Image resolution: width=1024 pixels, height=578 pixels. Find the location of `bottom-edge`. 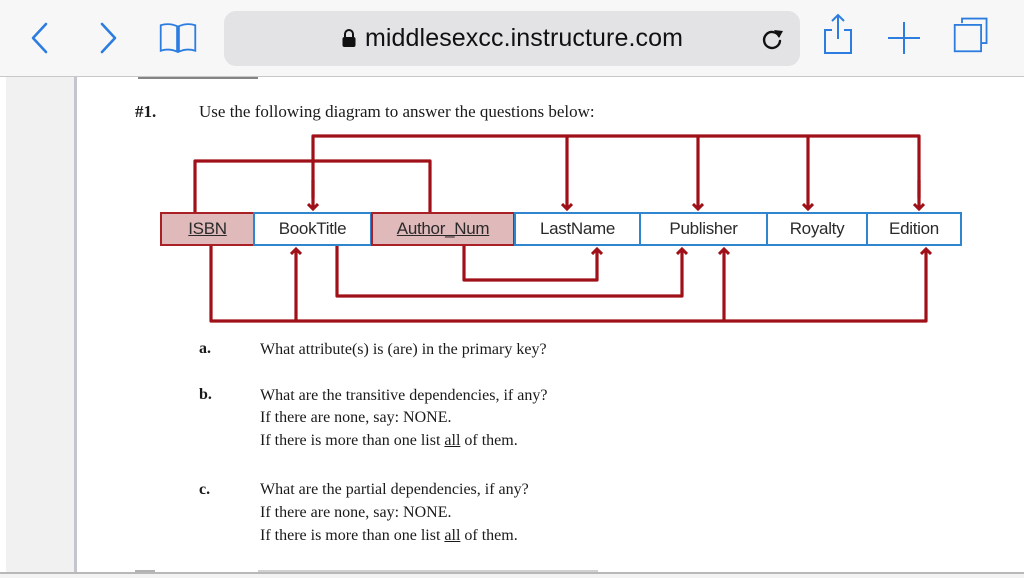

bottom-edge is located at coordinates (512, 575).